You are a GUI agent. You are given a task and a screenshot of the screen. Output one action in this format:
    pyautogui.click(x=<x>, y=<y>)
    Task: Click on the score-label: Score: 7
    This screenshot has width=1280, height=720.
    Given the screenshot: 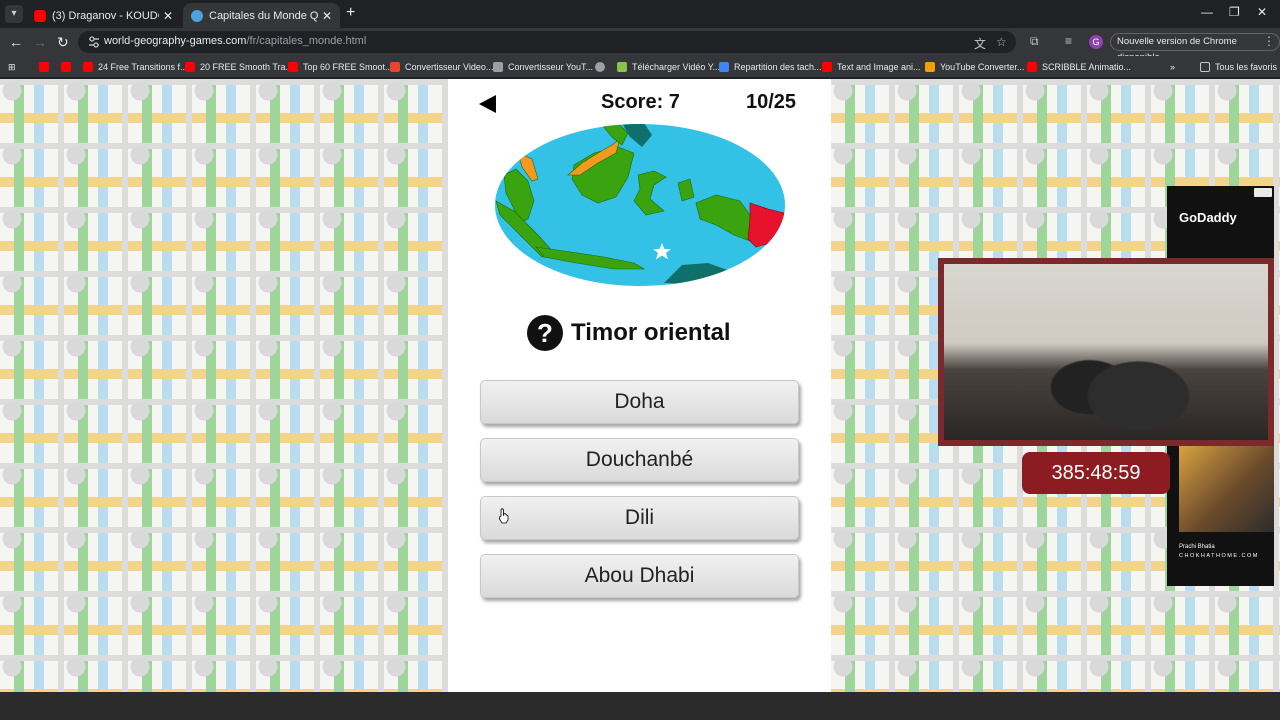 What is the action you would take?
    pyautogui.click(x=640, y=102)
    